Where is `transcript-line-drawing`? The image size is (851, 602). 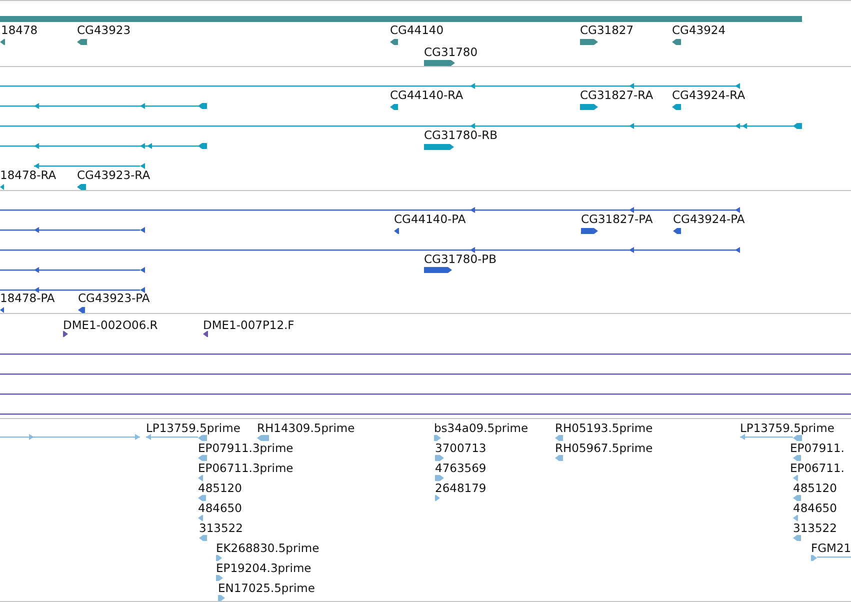 transcript-line-drawing is located at coordinates (834, 557).